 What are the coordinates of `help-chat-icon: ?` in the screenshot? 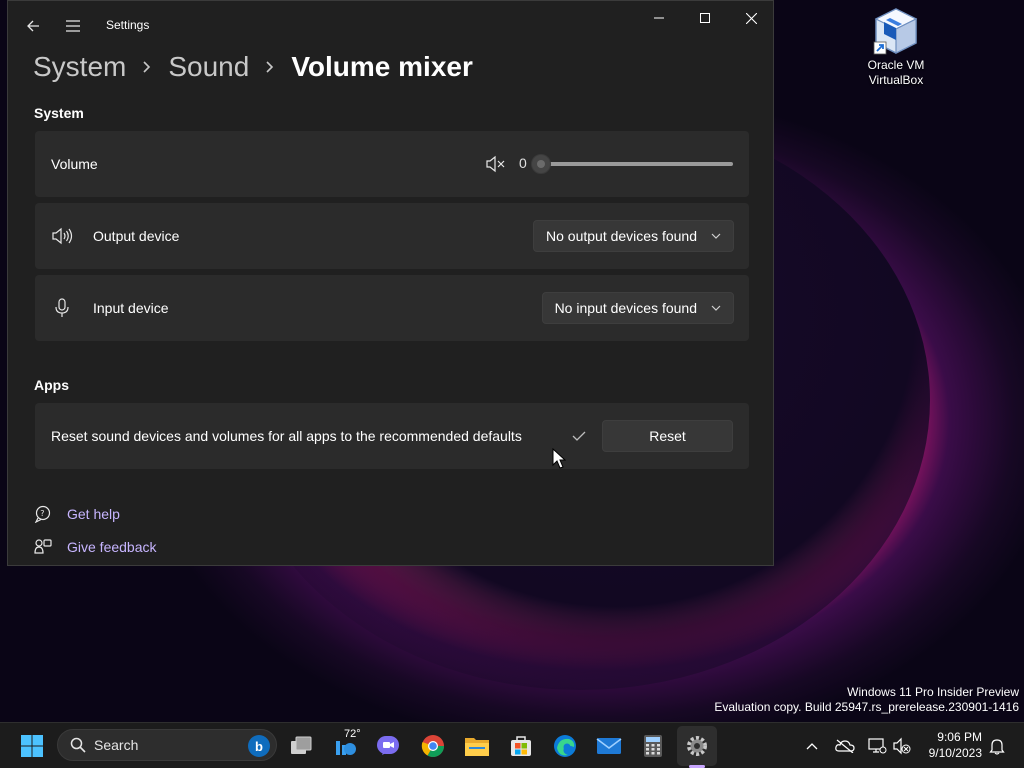 It's located at (43, 514).